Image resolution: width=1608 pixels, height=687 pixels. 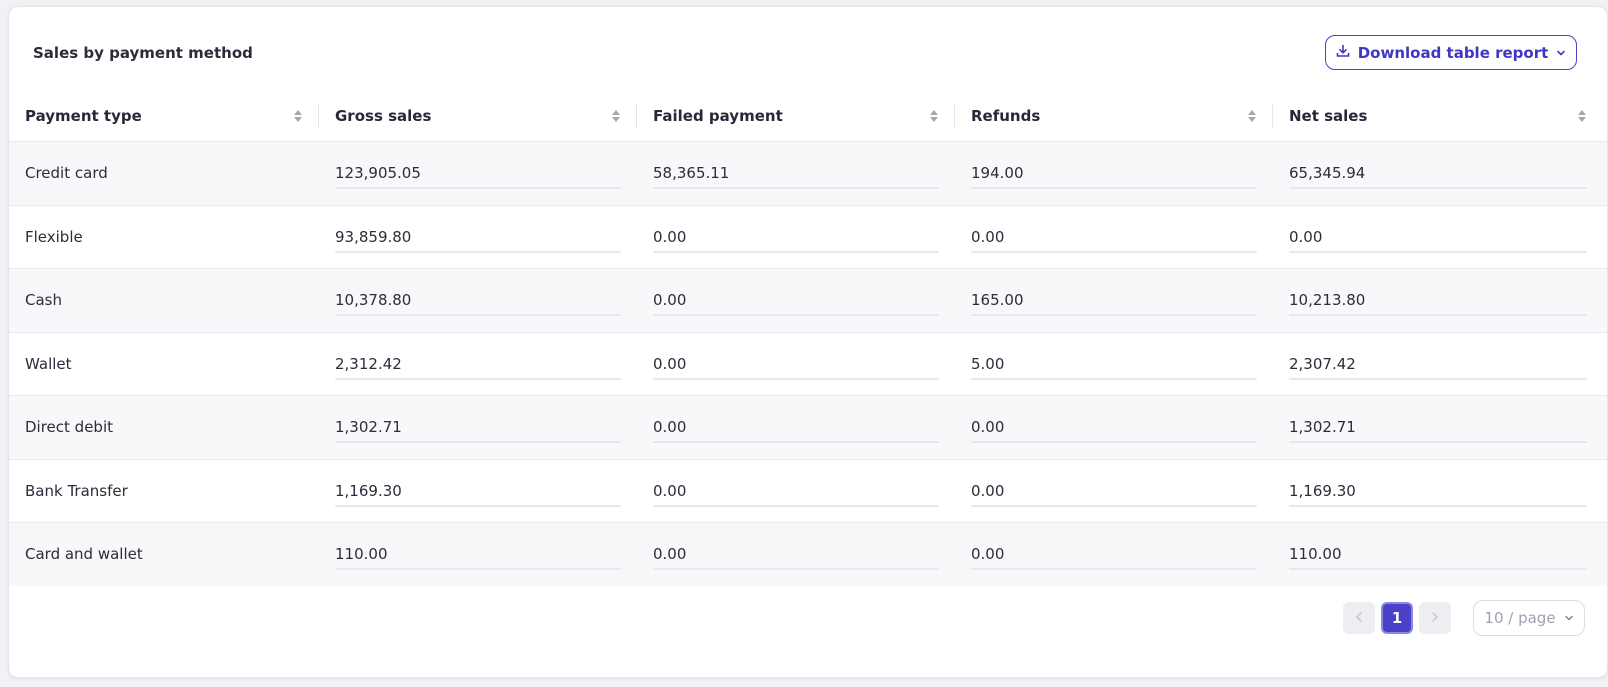 I want to click on table-row: Wallet 2,312.42 0.00 5.00 2,307.42, so click(x=808, y=363).